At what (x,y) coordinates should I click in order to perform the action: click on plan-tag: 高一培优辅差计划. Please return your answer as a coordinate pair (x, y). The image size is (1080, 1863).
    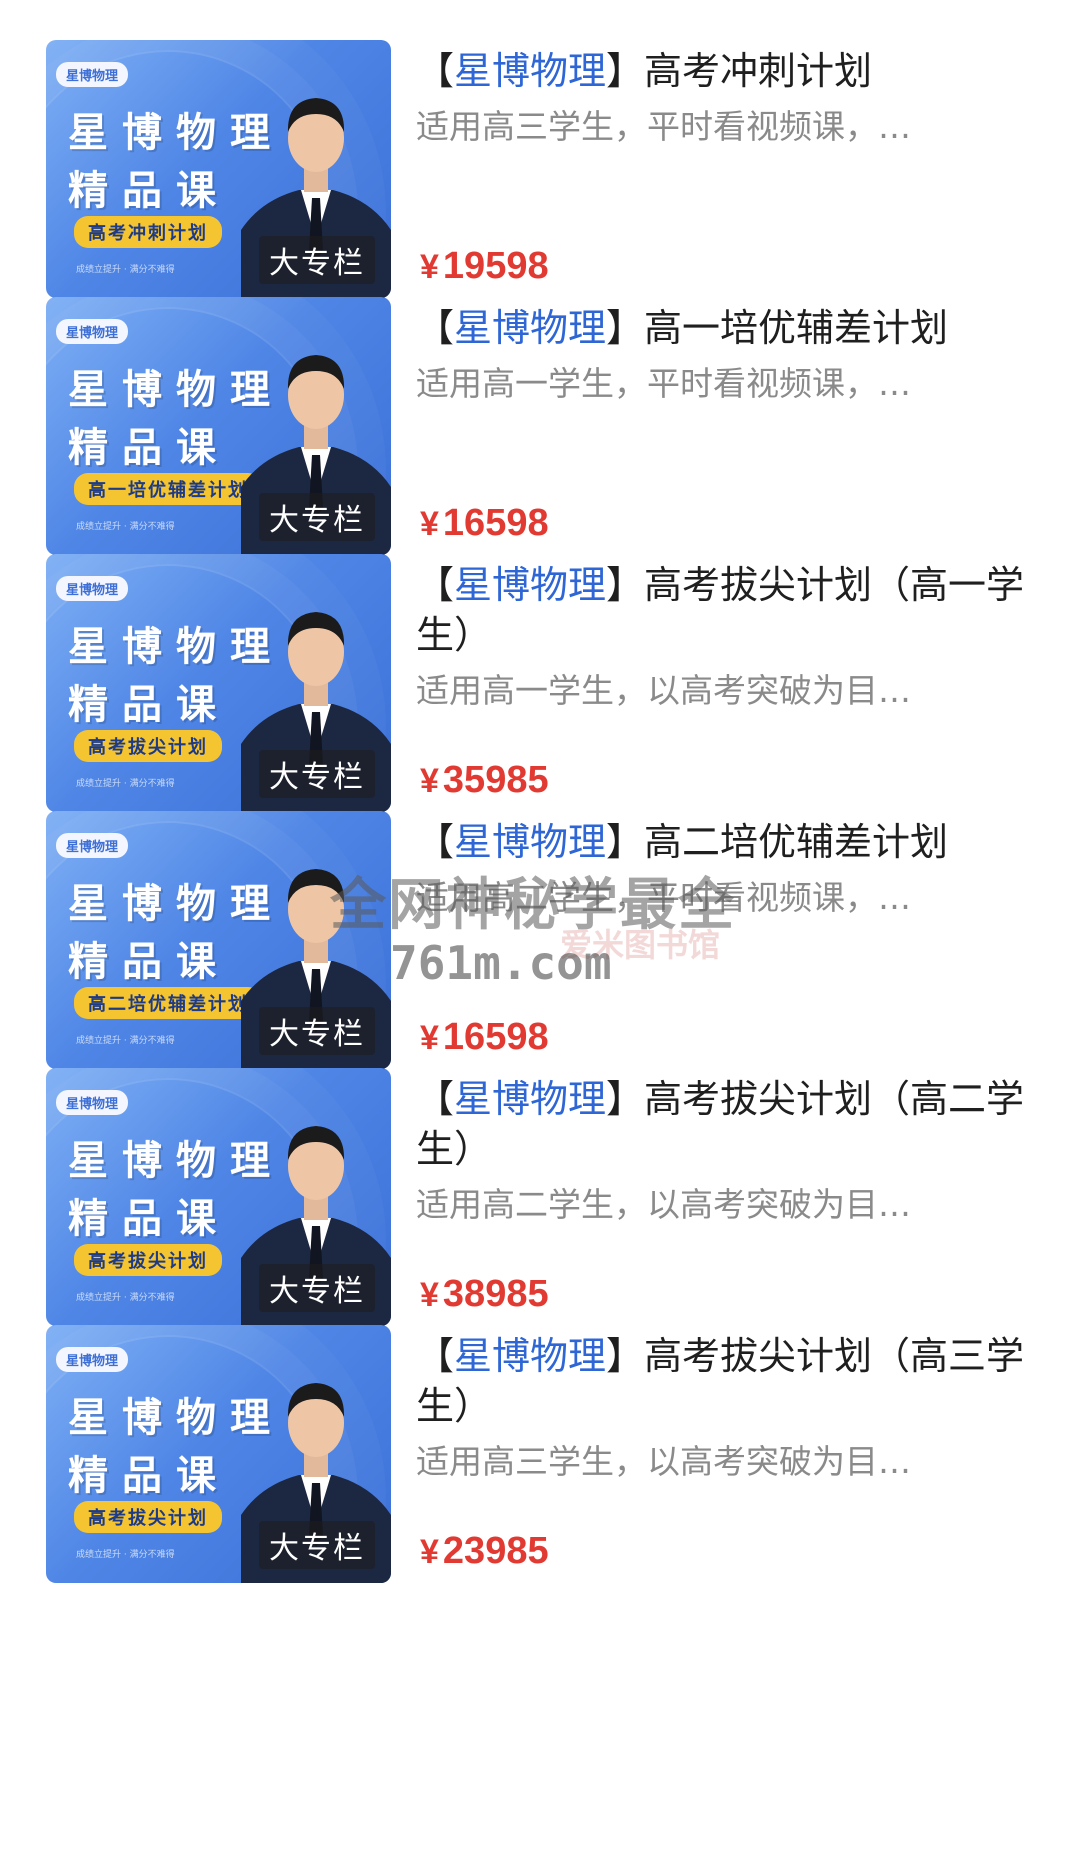
    Looking at the image, I should click on (168, 489).